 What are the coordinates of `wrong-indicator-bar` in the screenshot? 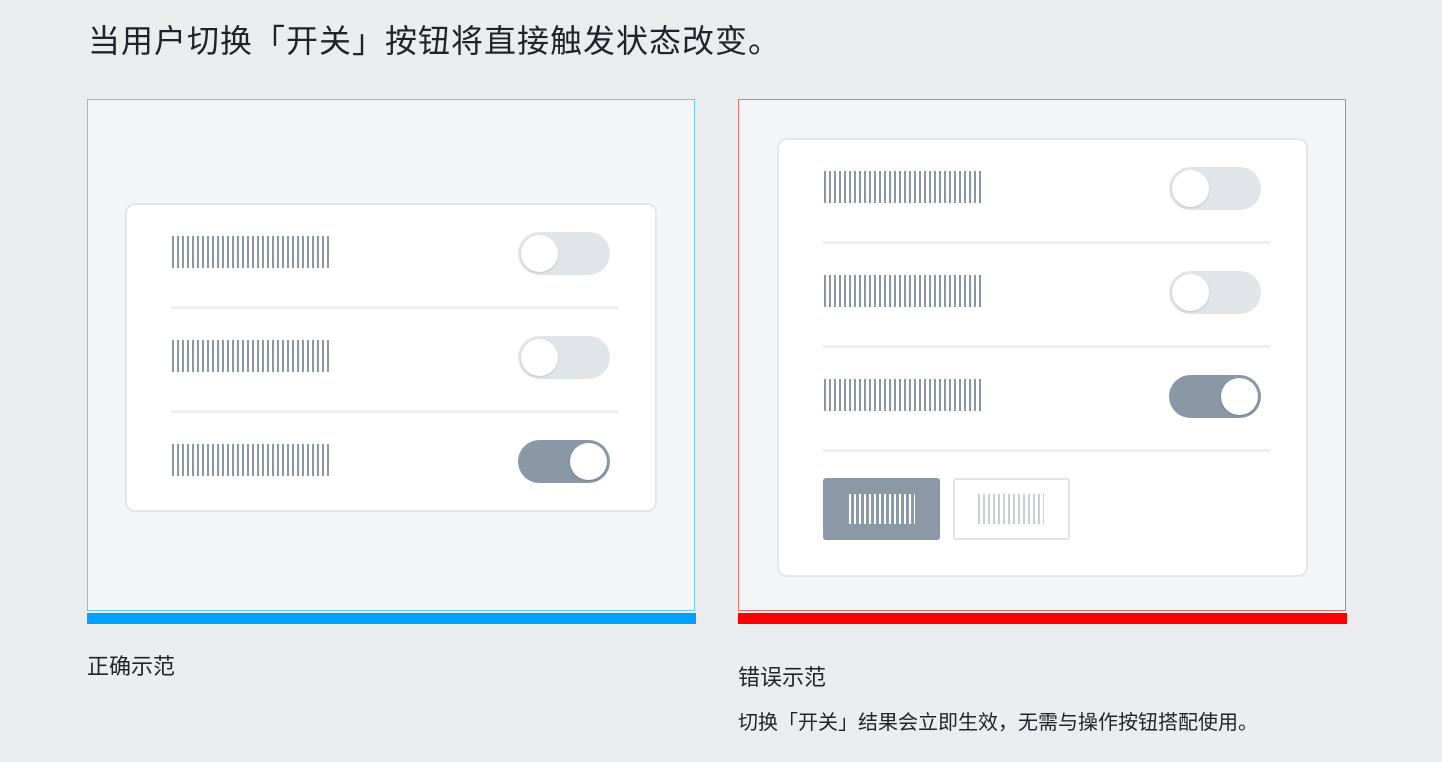 It's located at (1042, 618).